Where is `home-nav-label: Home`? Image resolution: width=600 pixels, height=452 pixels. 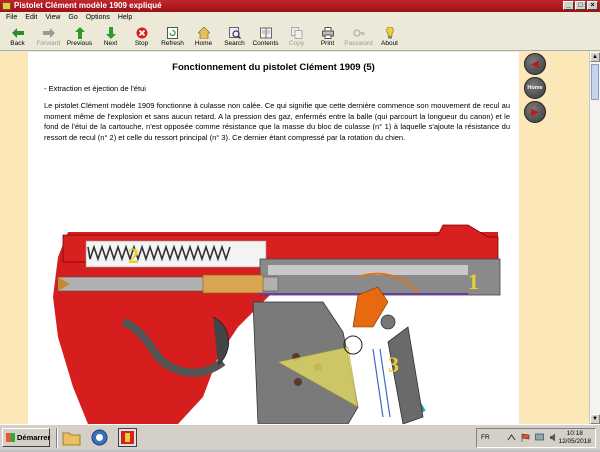 home-nav-label: Home is located at coordinates (535, 88).